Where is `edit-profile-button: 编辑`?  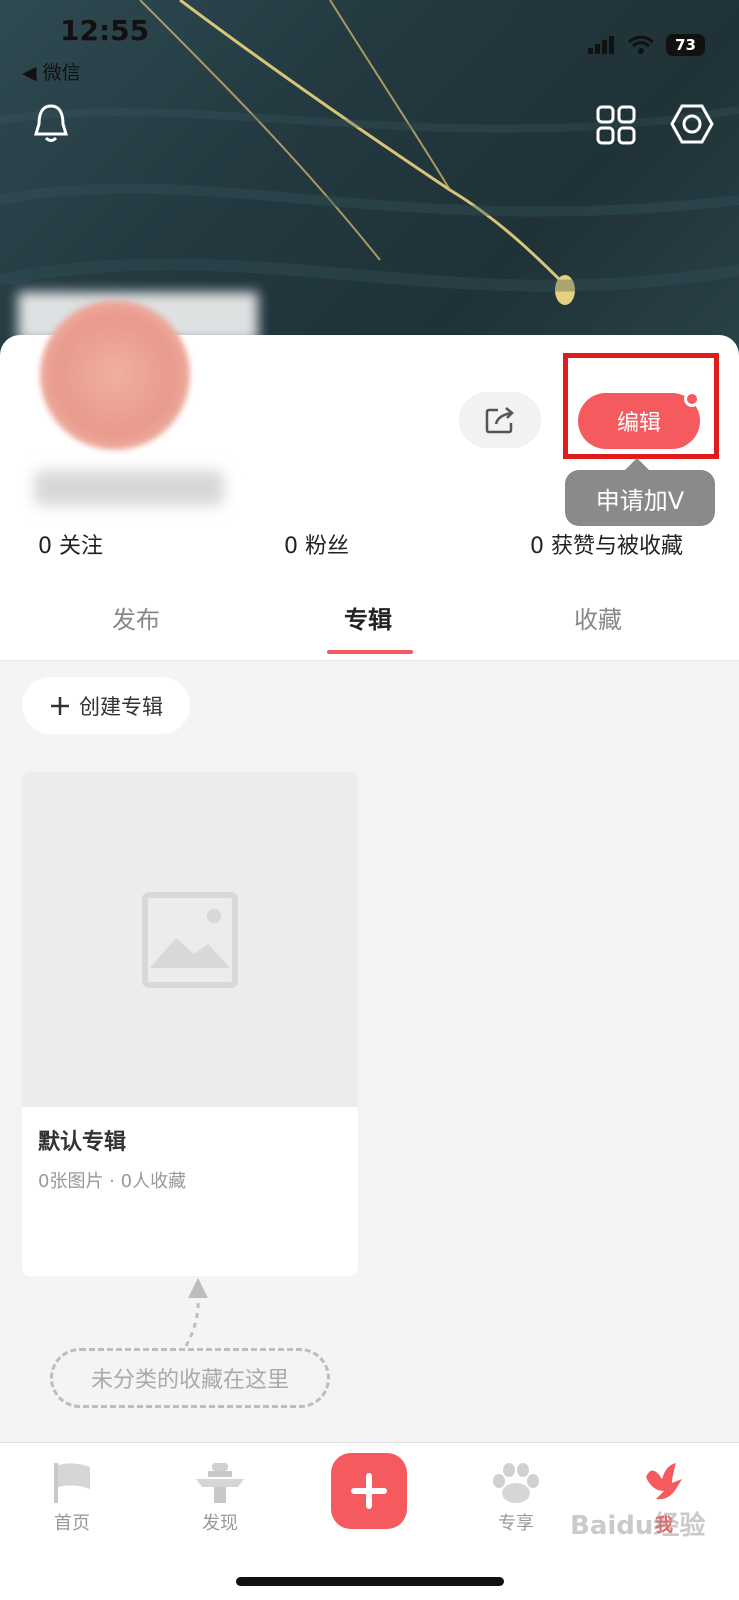 edit-profile-button: 编辑 is located at coordinates (639, 421).